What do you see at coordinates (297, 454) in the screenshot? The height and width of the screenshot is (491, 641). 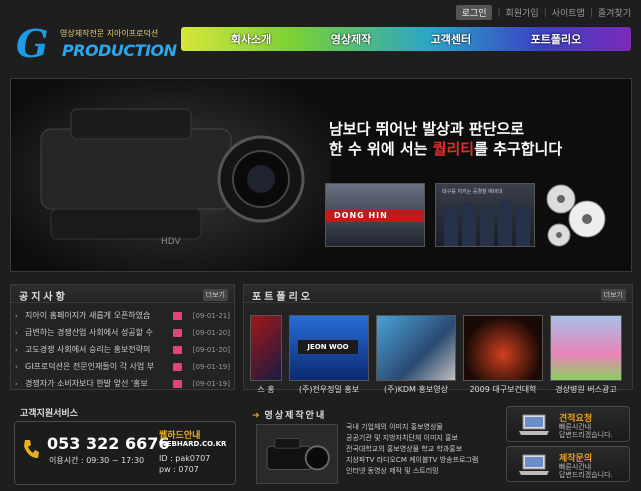 I see `camera-thumbnail` at bounding box center [297, 454].